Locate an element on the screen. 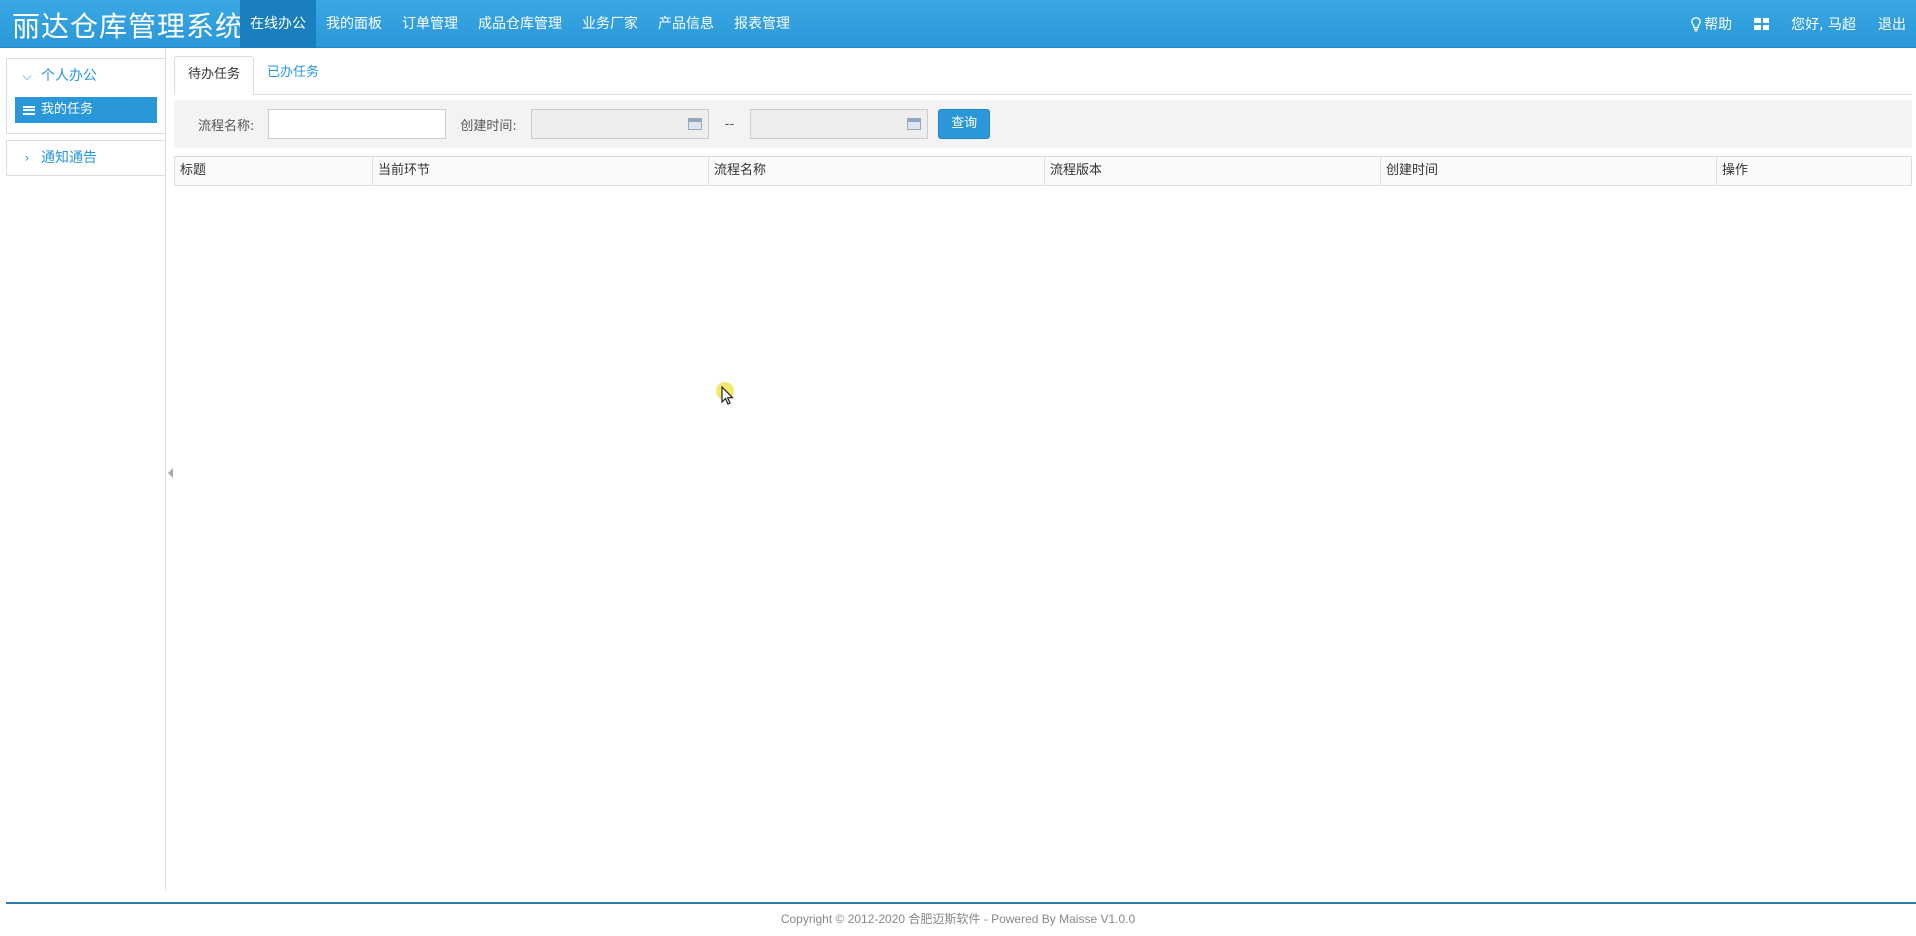 This screenshot has height=936, width=1916. sidebar-item-my-tasks: 我的任务 is located at coordinates (86, 110).